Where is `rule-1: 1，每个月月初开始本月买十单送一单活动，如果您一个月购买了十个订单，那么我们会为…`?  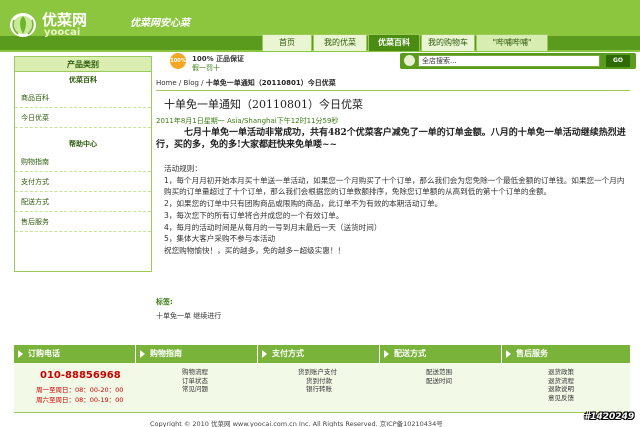
rule-1: 1，每个月月初开始本月买十单送一单活动，如果您一个月购买了十个订单，那么我们会为… is located at coordinates (394, 186).